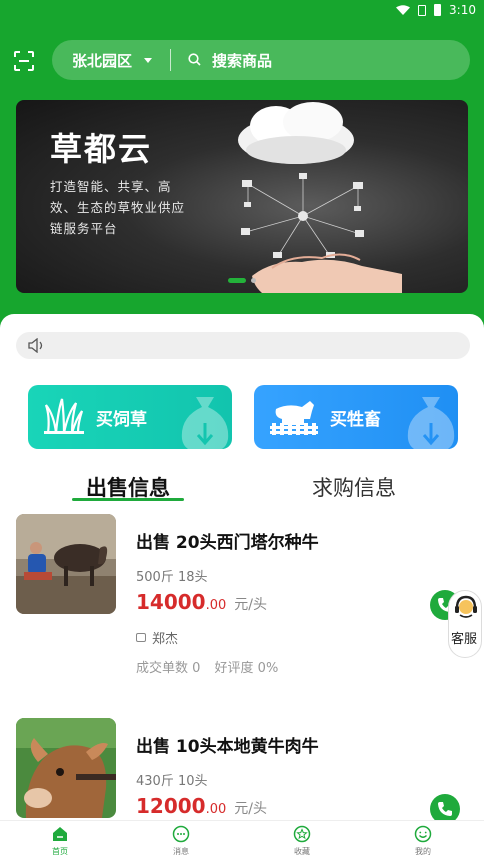 The height and width of the screenshot is (860, 484). What do you see at coordinates (242, 60) in the screenshot?
I see `search-input: 搜索商品` at bounding box center [242, 60].